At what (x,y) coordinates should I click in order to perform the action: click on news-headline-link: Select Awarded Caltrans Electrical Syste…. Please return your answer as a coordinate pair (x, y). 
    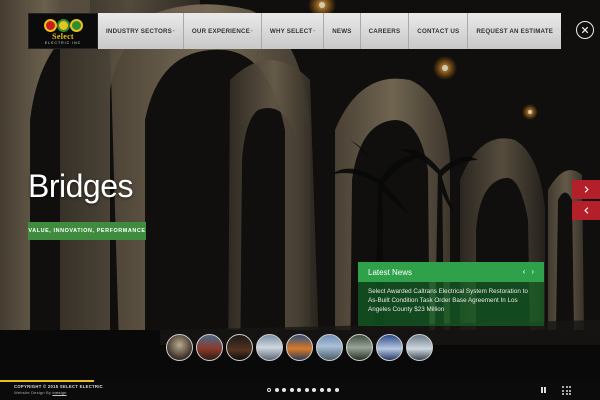
    Looking at the image, I should click on (451, 300).